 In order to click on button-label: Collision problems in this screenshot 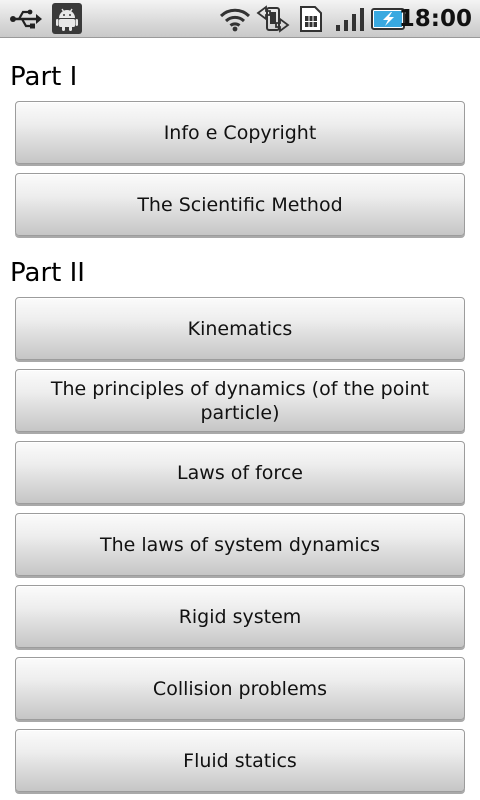, I will do `click(240, 688)`.